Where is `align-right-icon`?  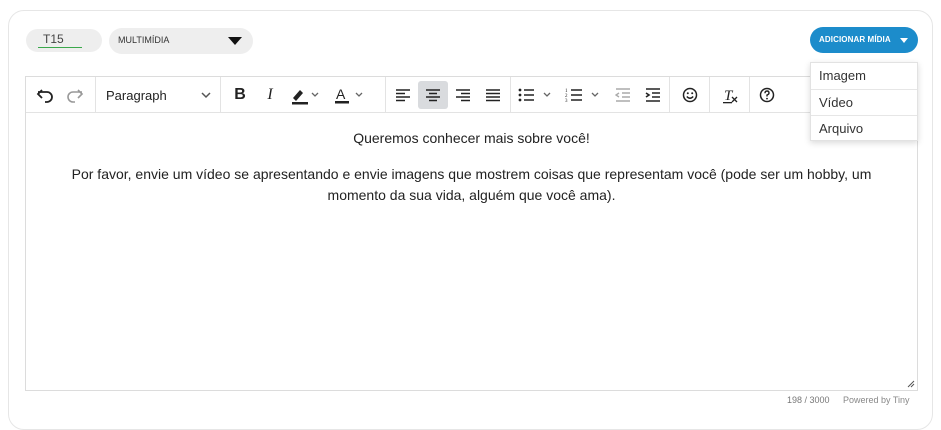
align-right-icon is located at coordinates (463, 95).